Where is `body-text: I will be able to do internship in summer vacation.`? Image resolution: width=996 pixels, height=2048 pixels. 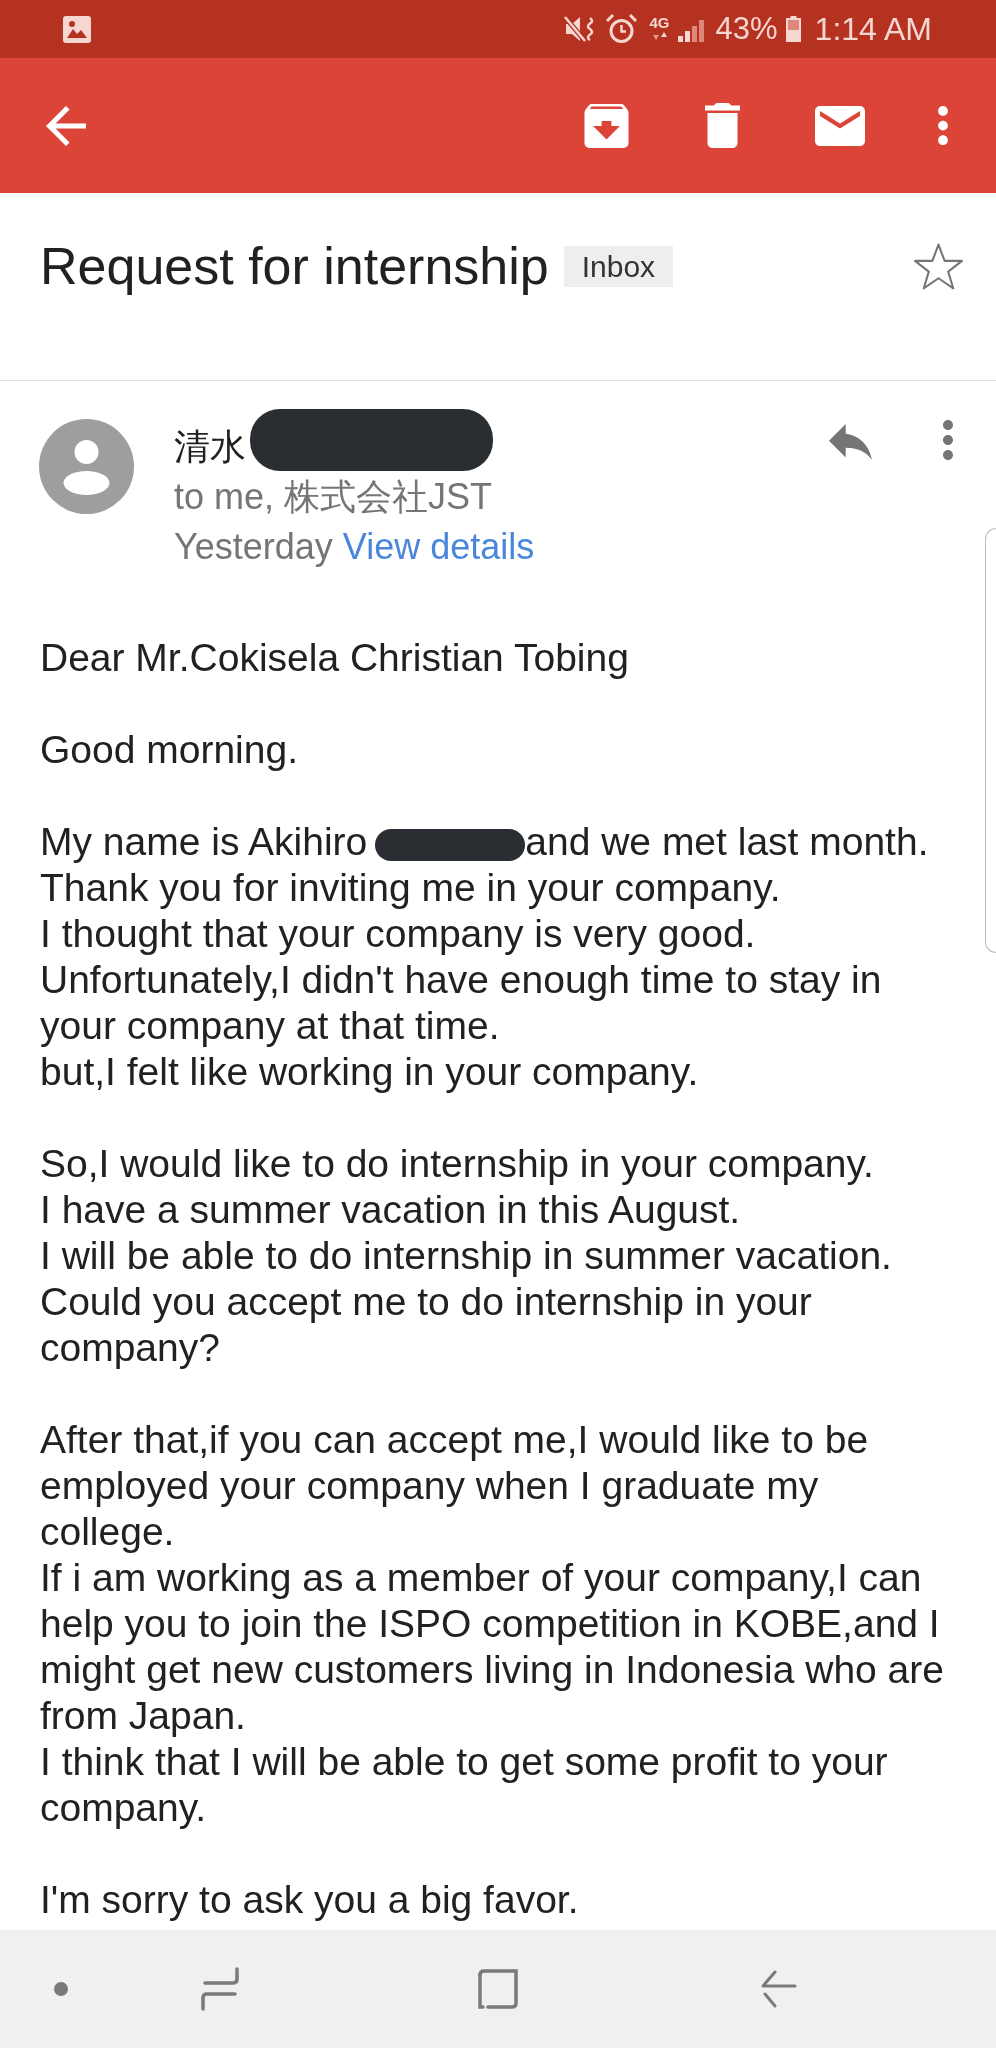
body-text: I will be able to do internship in summer vacation. is located at coordinates (466, 1256).